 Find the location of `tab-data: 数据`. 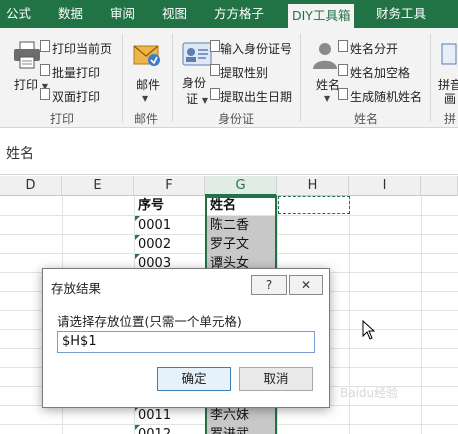

tab-data: 数据 is located at coordinates (70, 14).